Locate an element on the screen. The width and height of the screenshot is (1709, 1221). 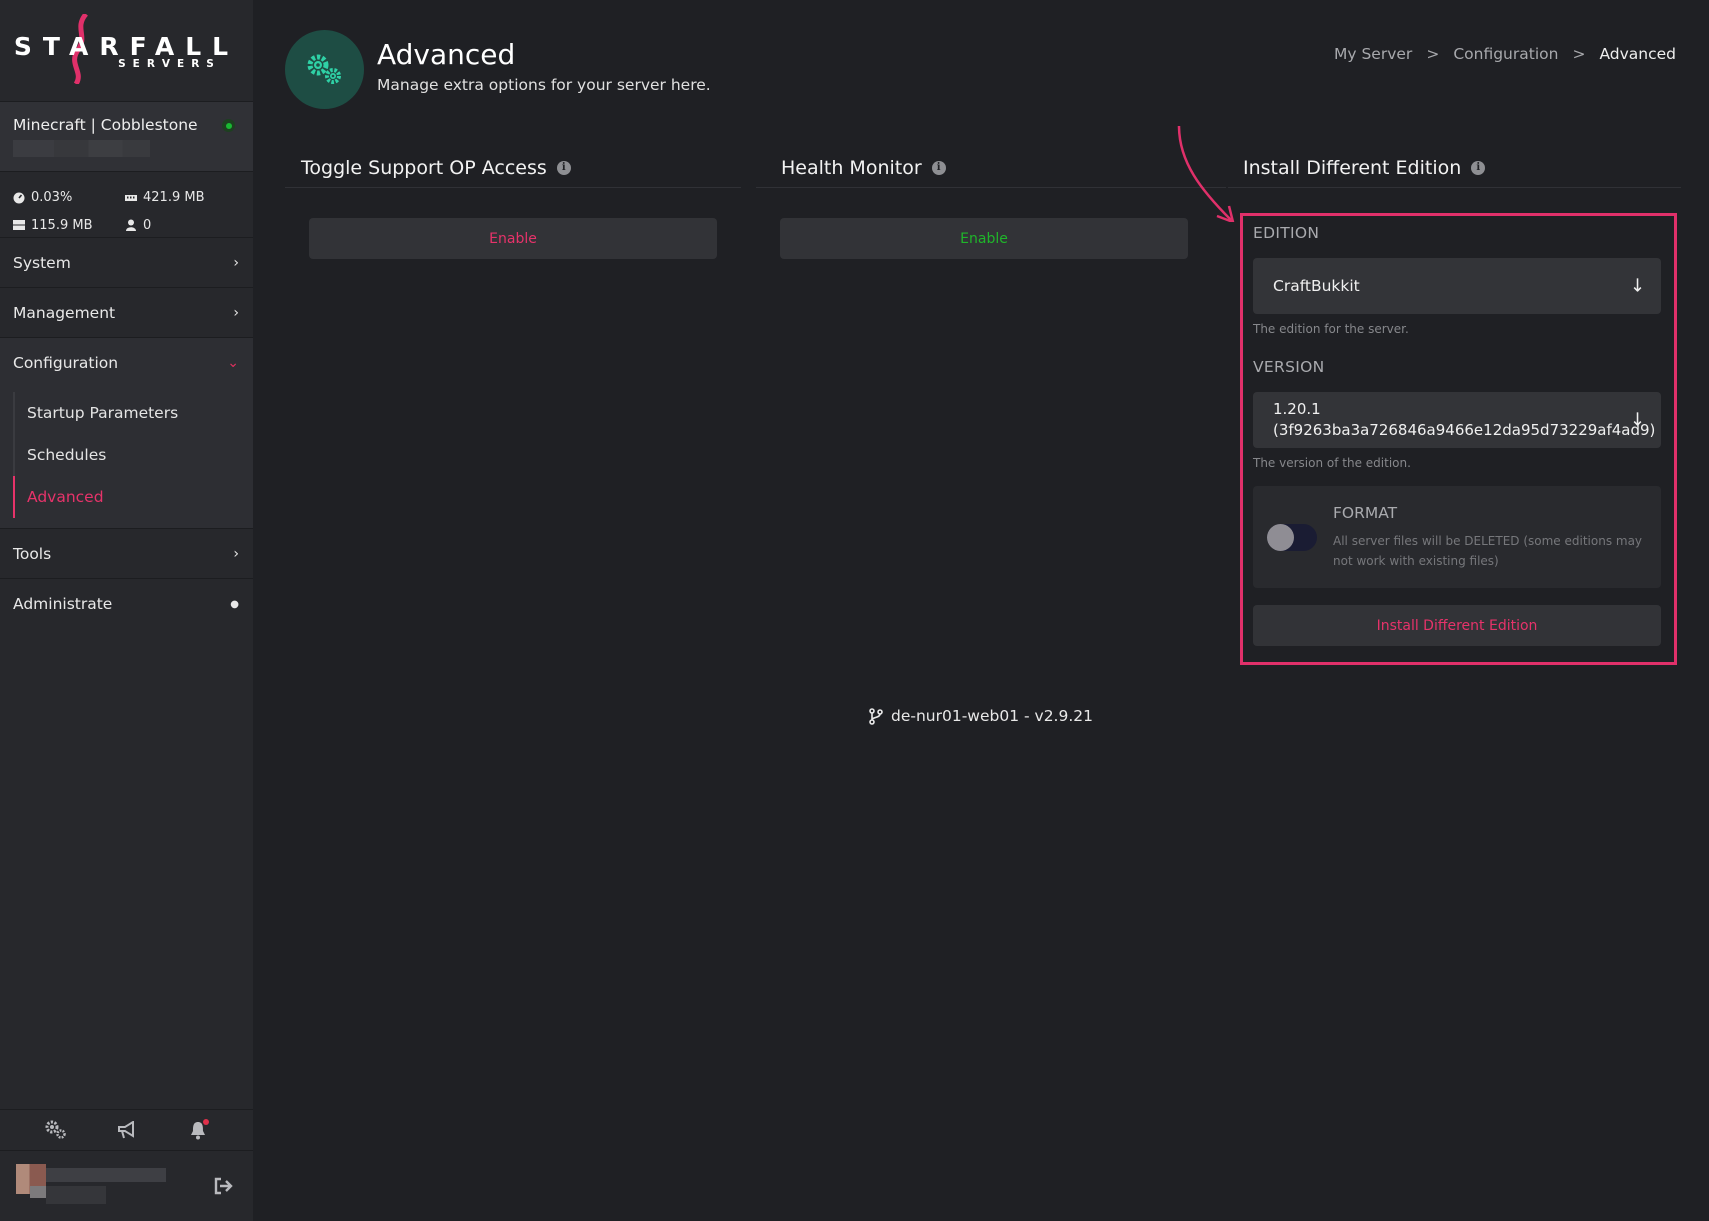
format-toggle is located at coordinates (1292, 537).